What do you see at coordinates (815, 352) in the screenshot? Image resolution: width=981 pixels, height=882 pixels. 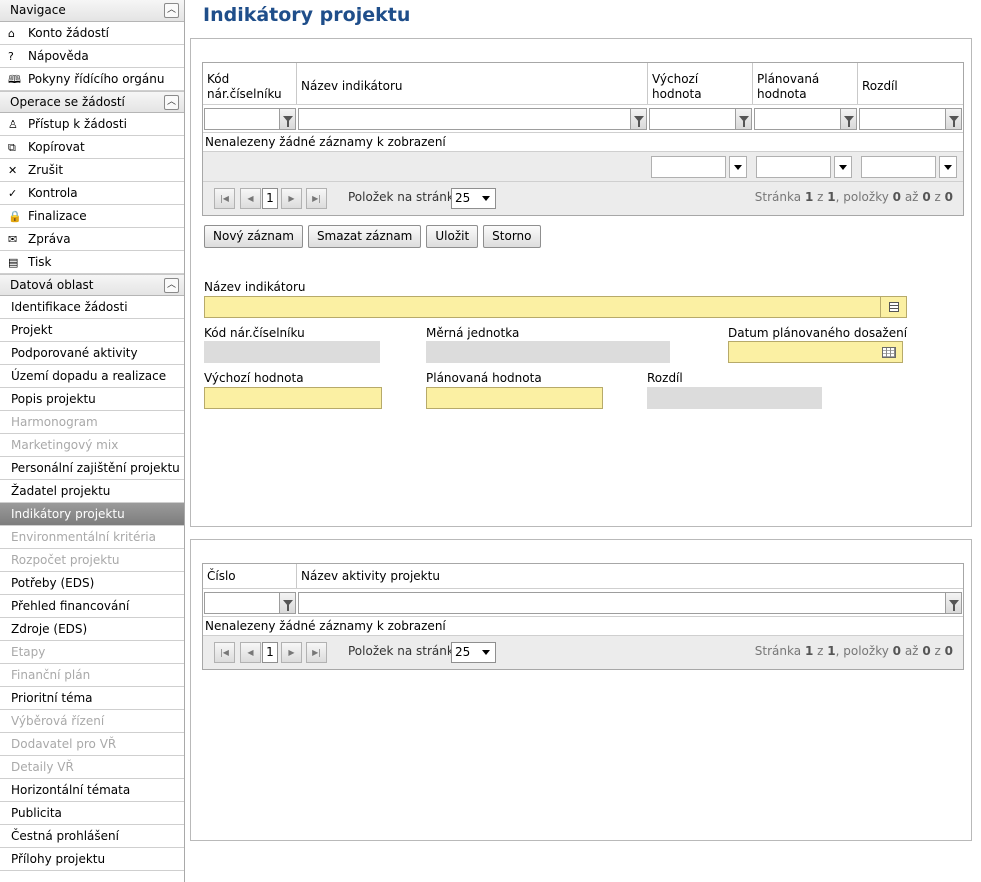 I see `date-field` at bounding box center [815, 352].